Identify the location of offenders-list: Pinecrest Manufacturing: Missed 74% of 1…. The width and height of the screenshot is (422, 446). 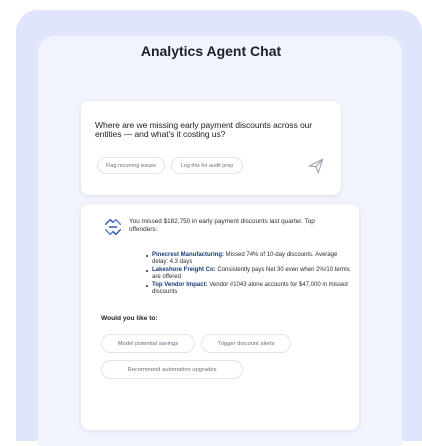
(249, 274).